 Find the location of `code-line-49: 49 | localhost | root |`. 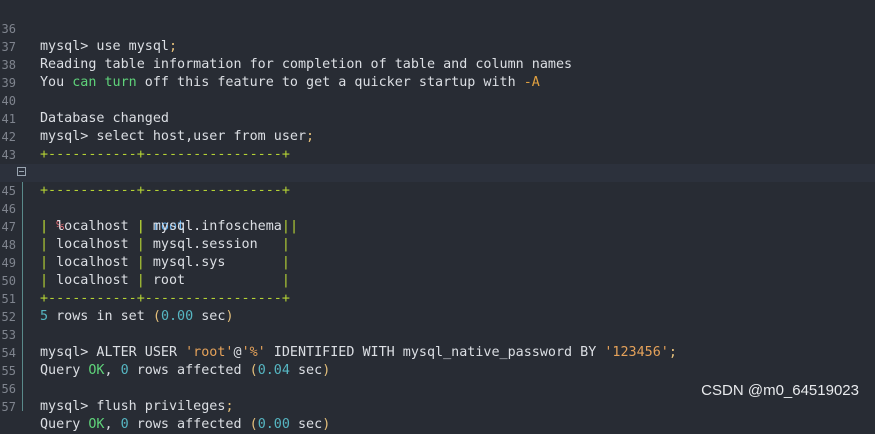

code-line-49: 49 | localhost | root | is located at coordinates (145, 272).